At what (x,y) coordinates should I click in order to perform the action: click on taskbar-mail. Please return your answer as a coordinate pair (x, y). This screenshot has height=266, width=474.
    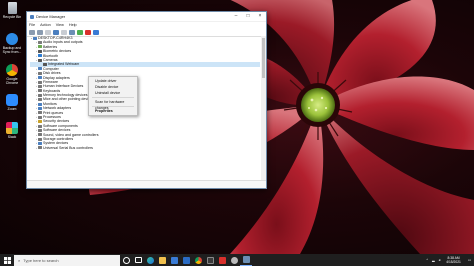
    Looking at the image, I should click on (186, 260).